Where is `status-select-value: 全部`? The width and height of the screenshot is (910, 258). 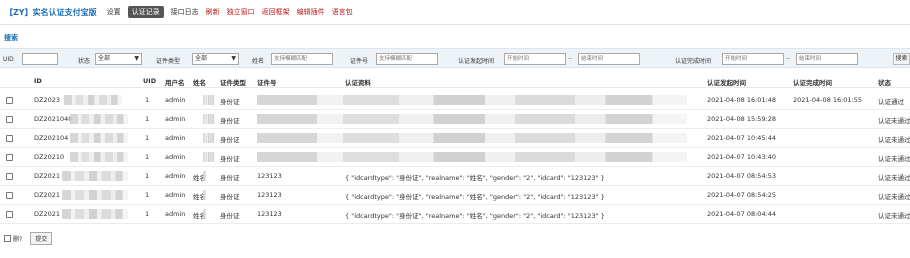
status-select-value: 全部 is located at coordinates (104, 58).